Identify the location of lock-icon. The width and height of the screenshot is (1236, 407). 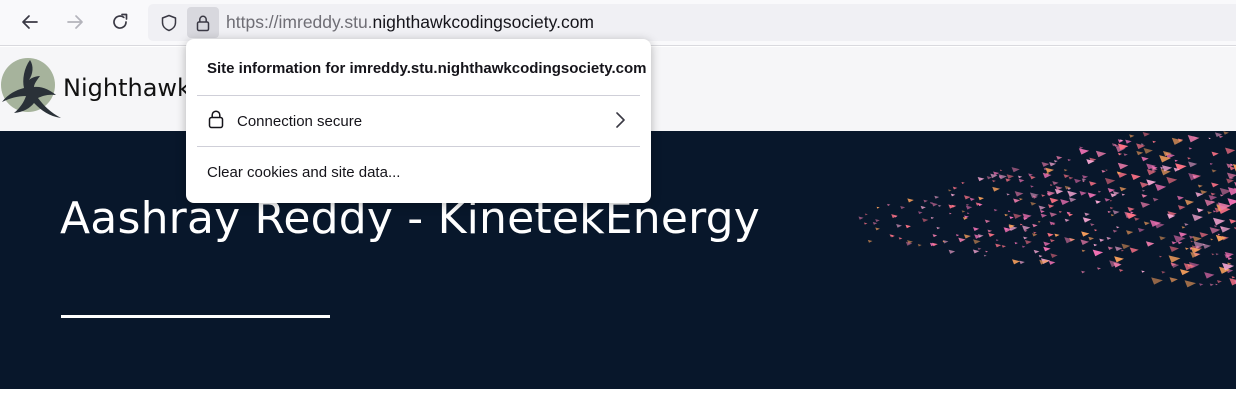
(203, 23).